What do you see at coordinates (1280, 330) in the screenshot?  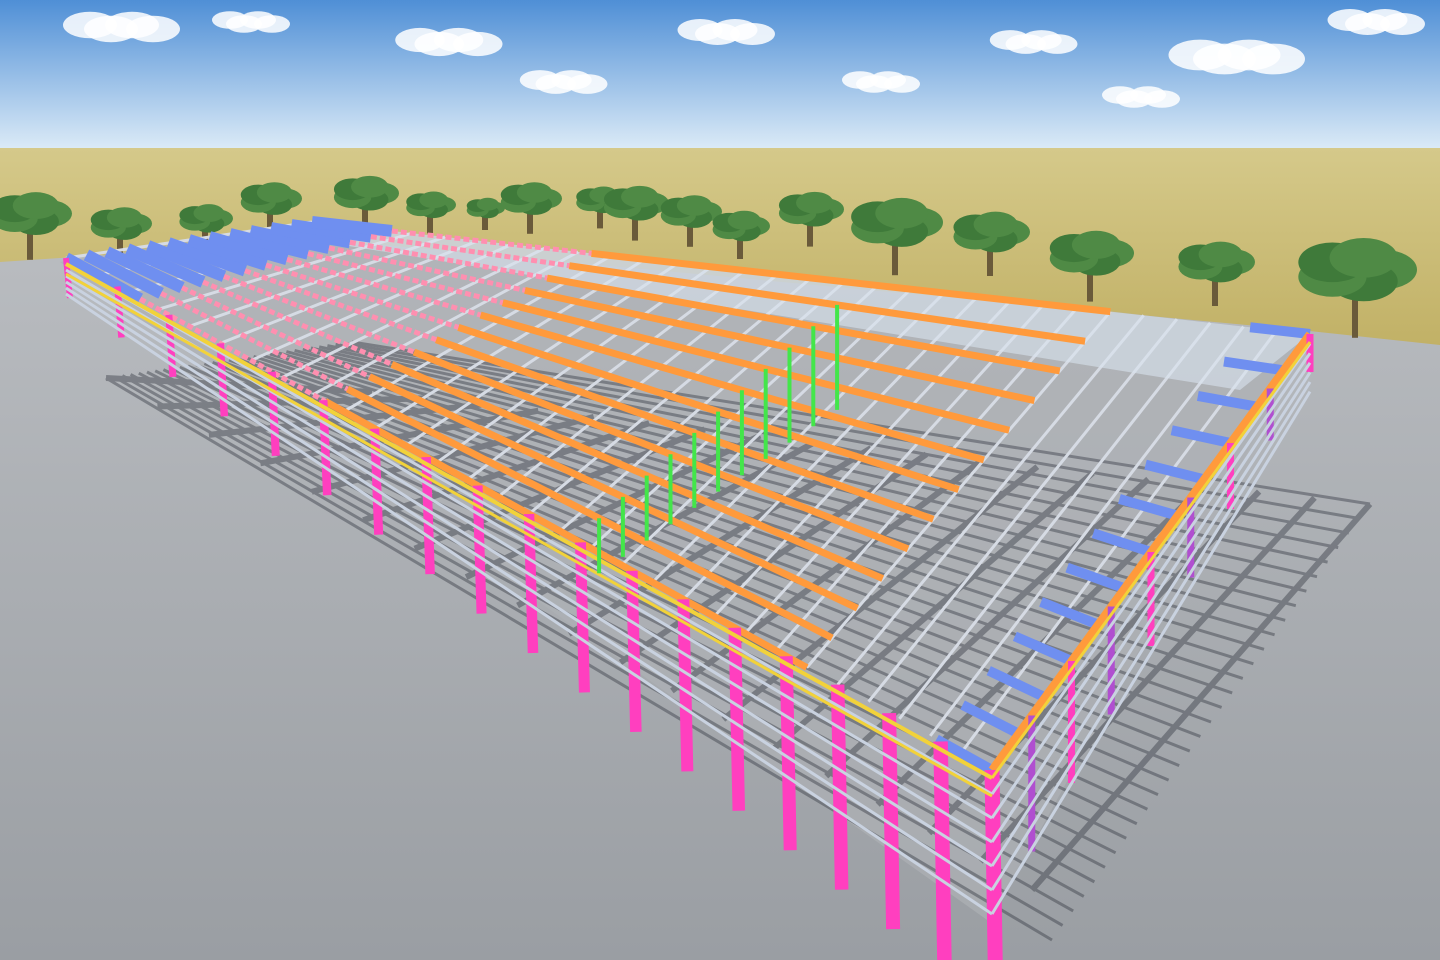 I see `rafter-blue` at bounding box center [1280, 330].